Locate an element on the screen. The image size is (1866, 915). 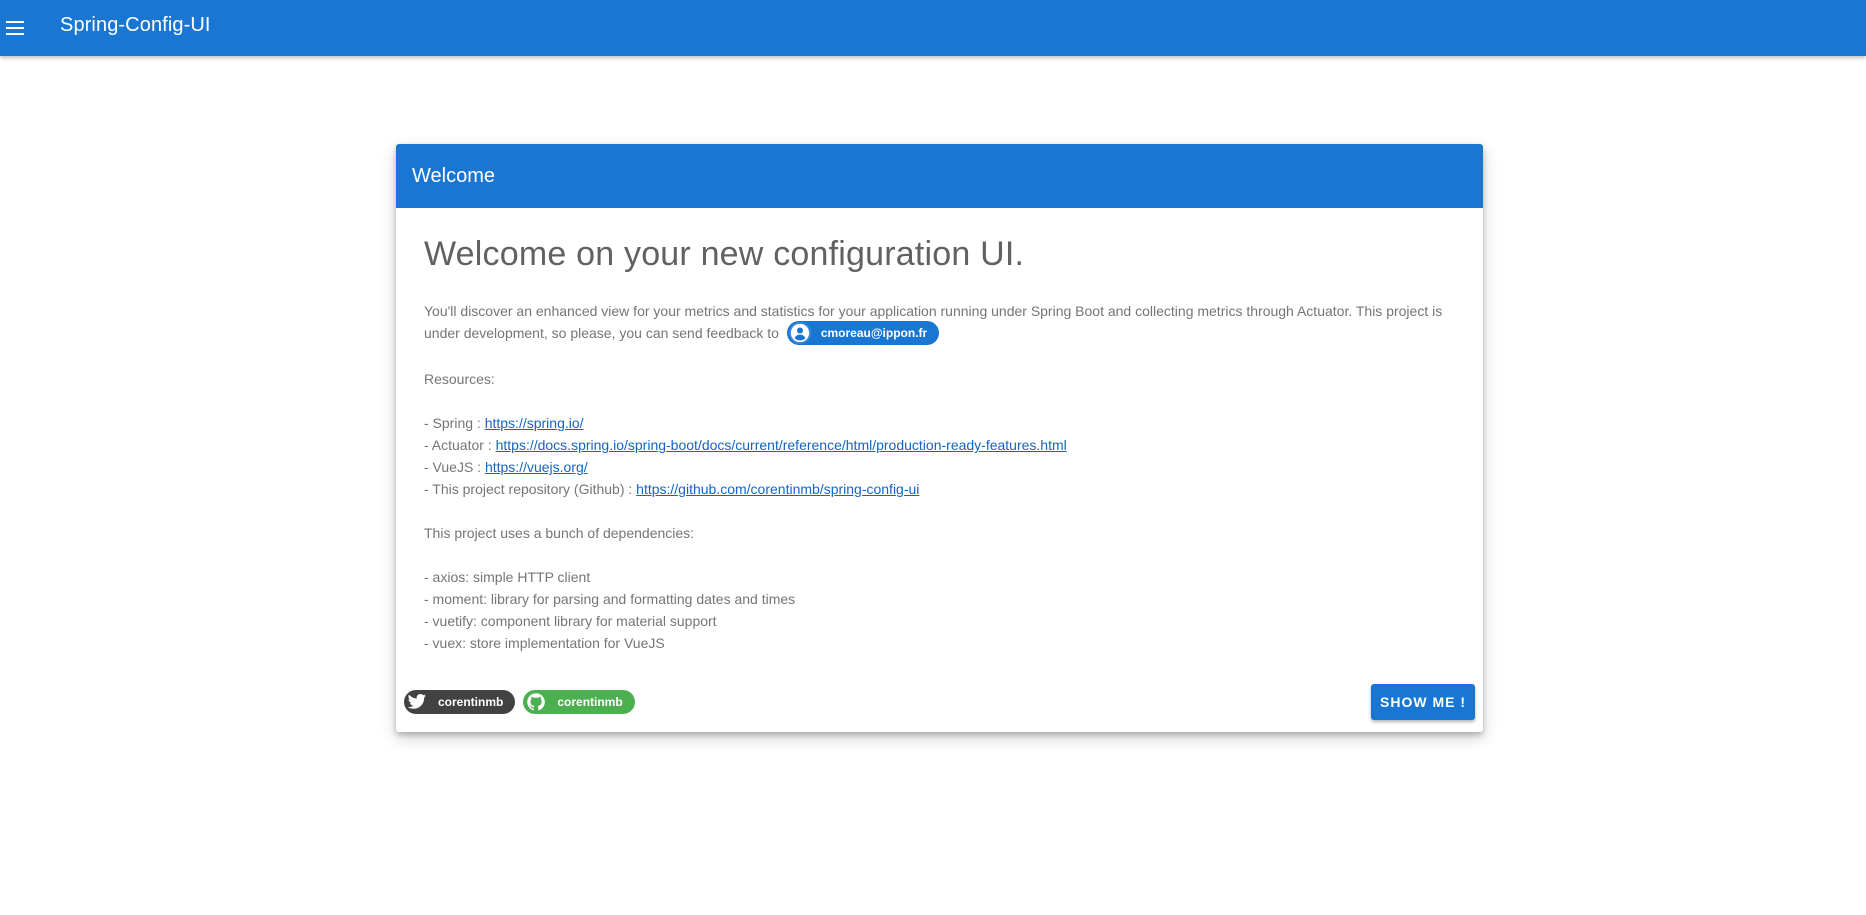
card-header: Welcome is located at coordinates (939, 176).